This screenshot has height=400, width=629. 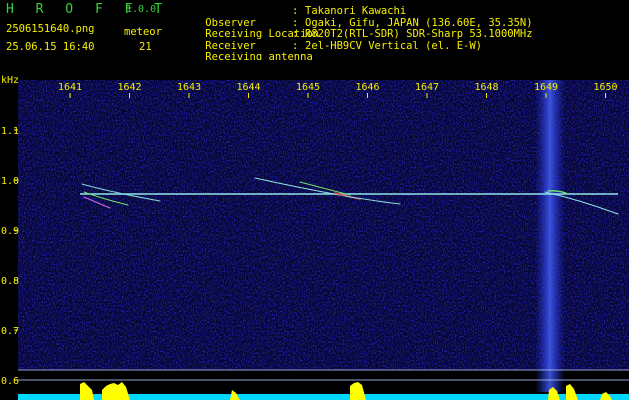 I want to click on frequency-tick-label: 0.9, so click(x=10, y=231).